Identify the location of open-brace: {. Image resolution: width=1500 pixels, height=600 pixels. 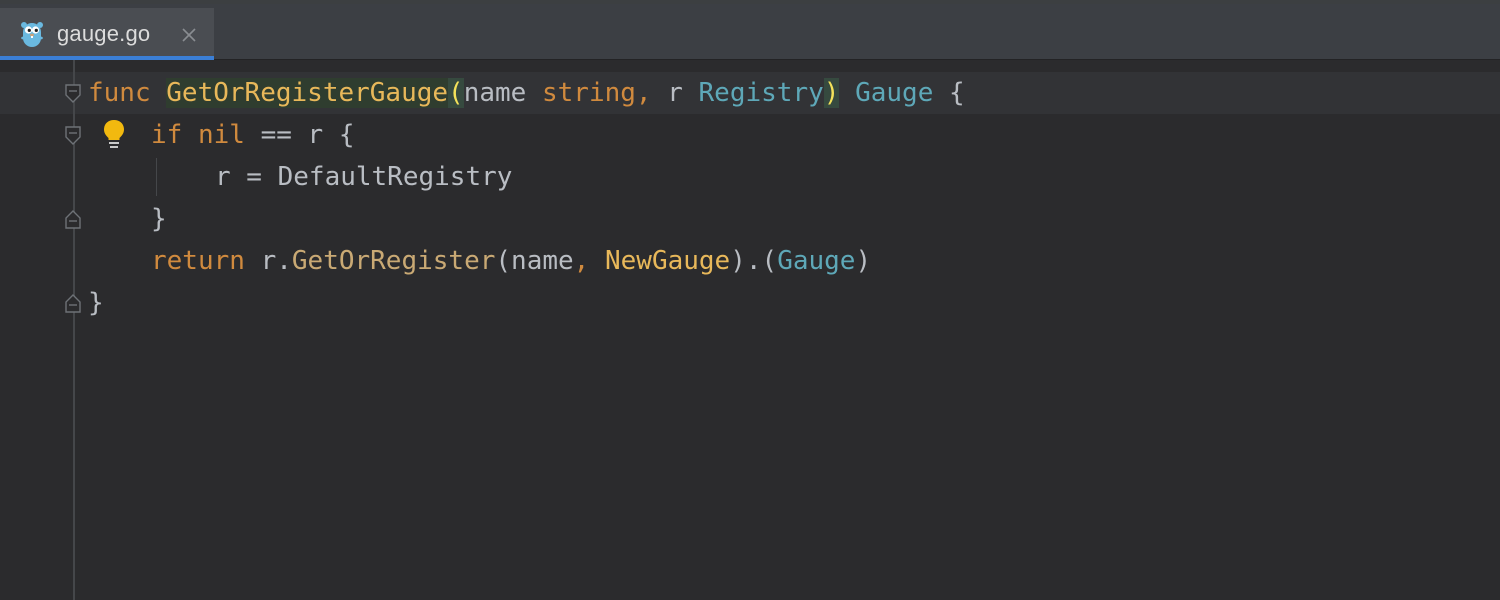
(949, 93).